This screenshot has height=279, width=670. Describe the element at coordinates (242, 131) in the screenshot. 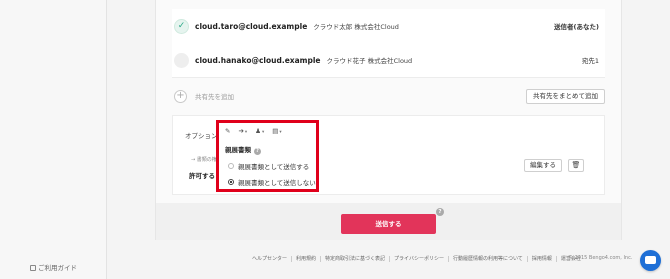

I see `arrow-icon: ➔▾` at that location.